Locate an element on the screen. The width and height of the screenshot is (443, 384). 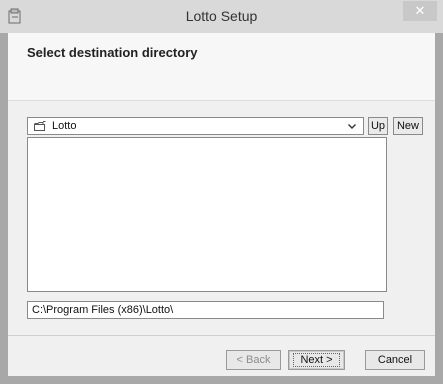
next-button: Next > is located at coordinates (316, 360).